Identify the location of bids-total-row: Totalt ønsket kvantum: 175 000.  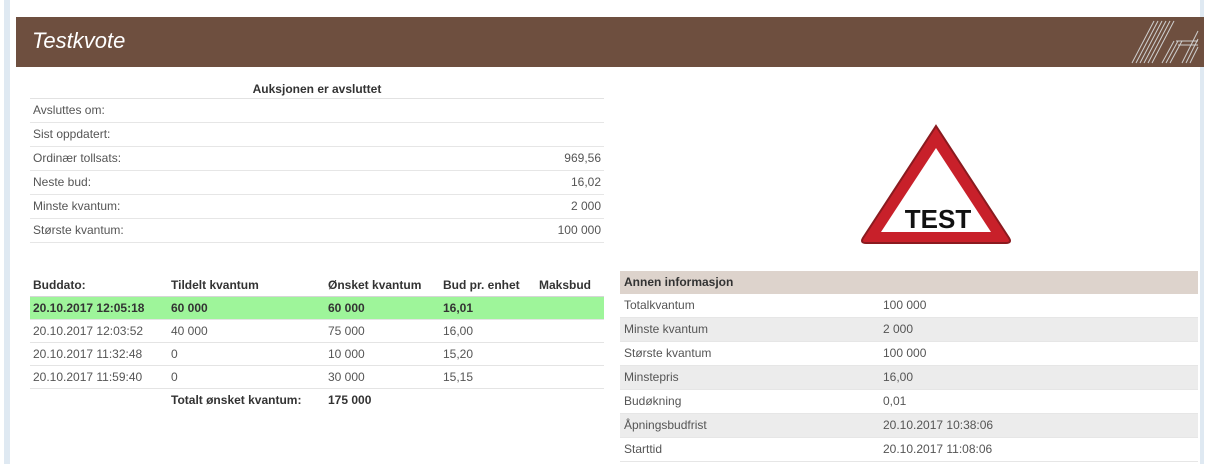
(317, 400).